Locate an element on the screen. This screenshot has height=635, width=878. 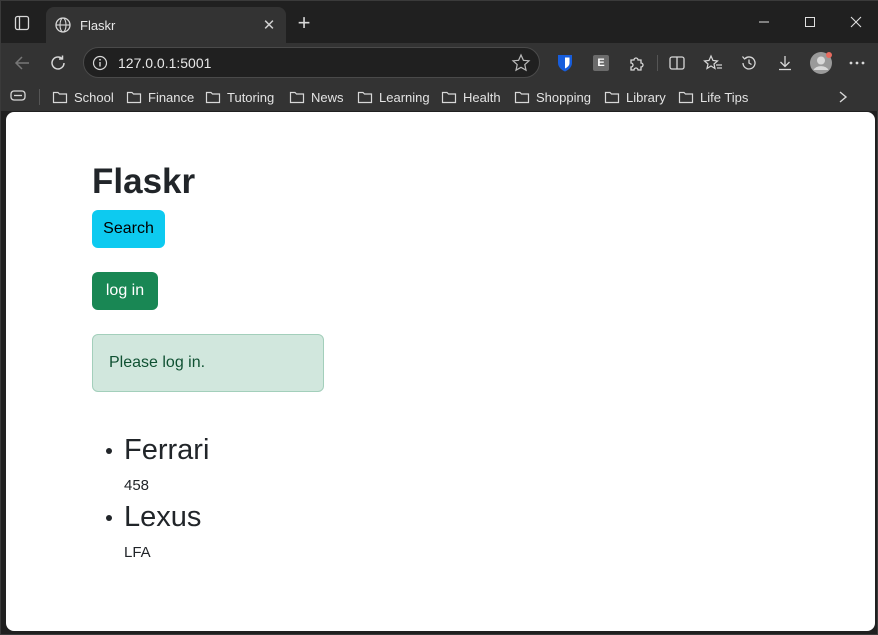
address-bar: 127.0.0.1:5001 is located at coordinates (311, 62).